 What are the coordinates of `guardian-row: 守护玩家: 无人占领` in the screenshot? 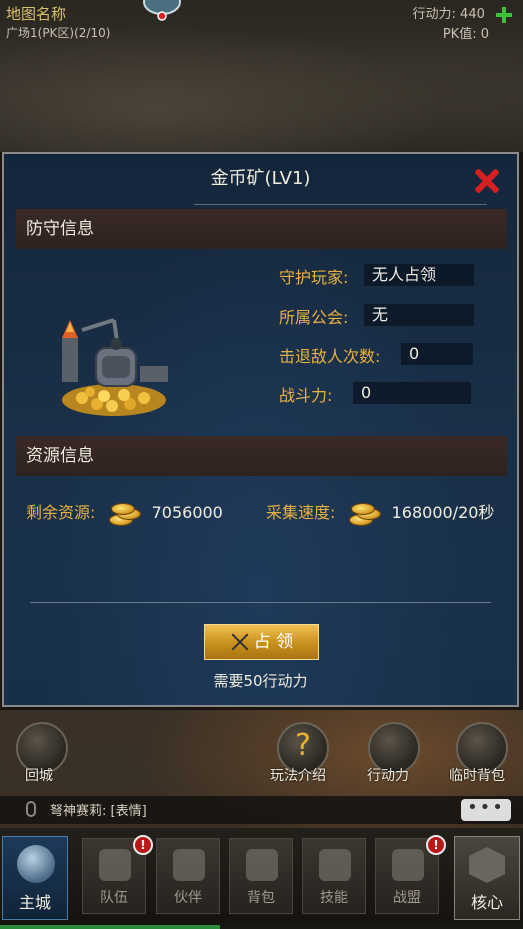 It's located at (376, 275).